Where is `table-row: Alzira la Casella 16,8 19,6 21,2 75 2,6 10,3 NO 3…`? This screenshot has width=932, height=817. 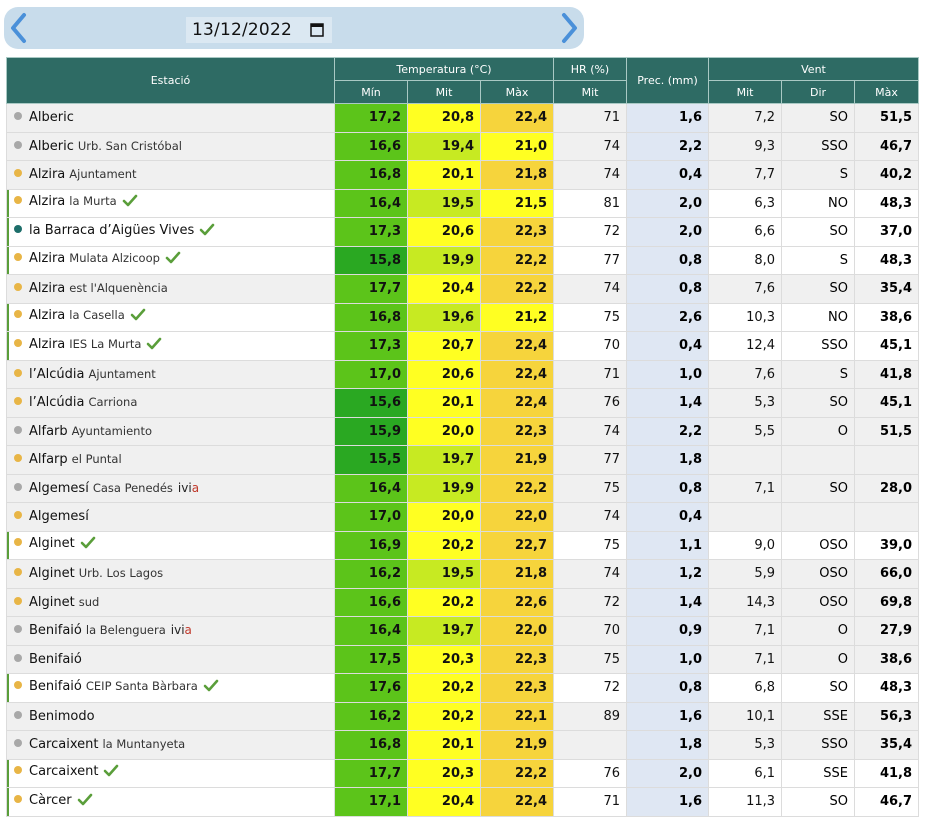
table-row: Alzira la Casella 16,8 19,6 21,2 75 2,6 10,3 NO 3… is located at coordinates (463, 317).